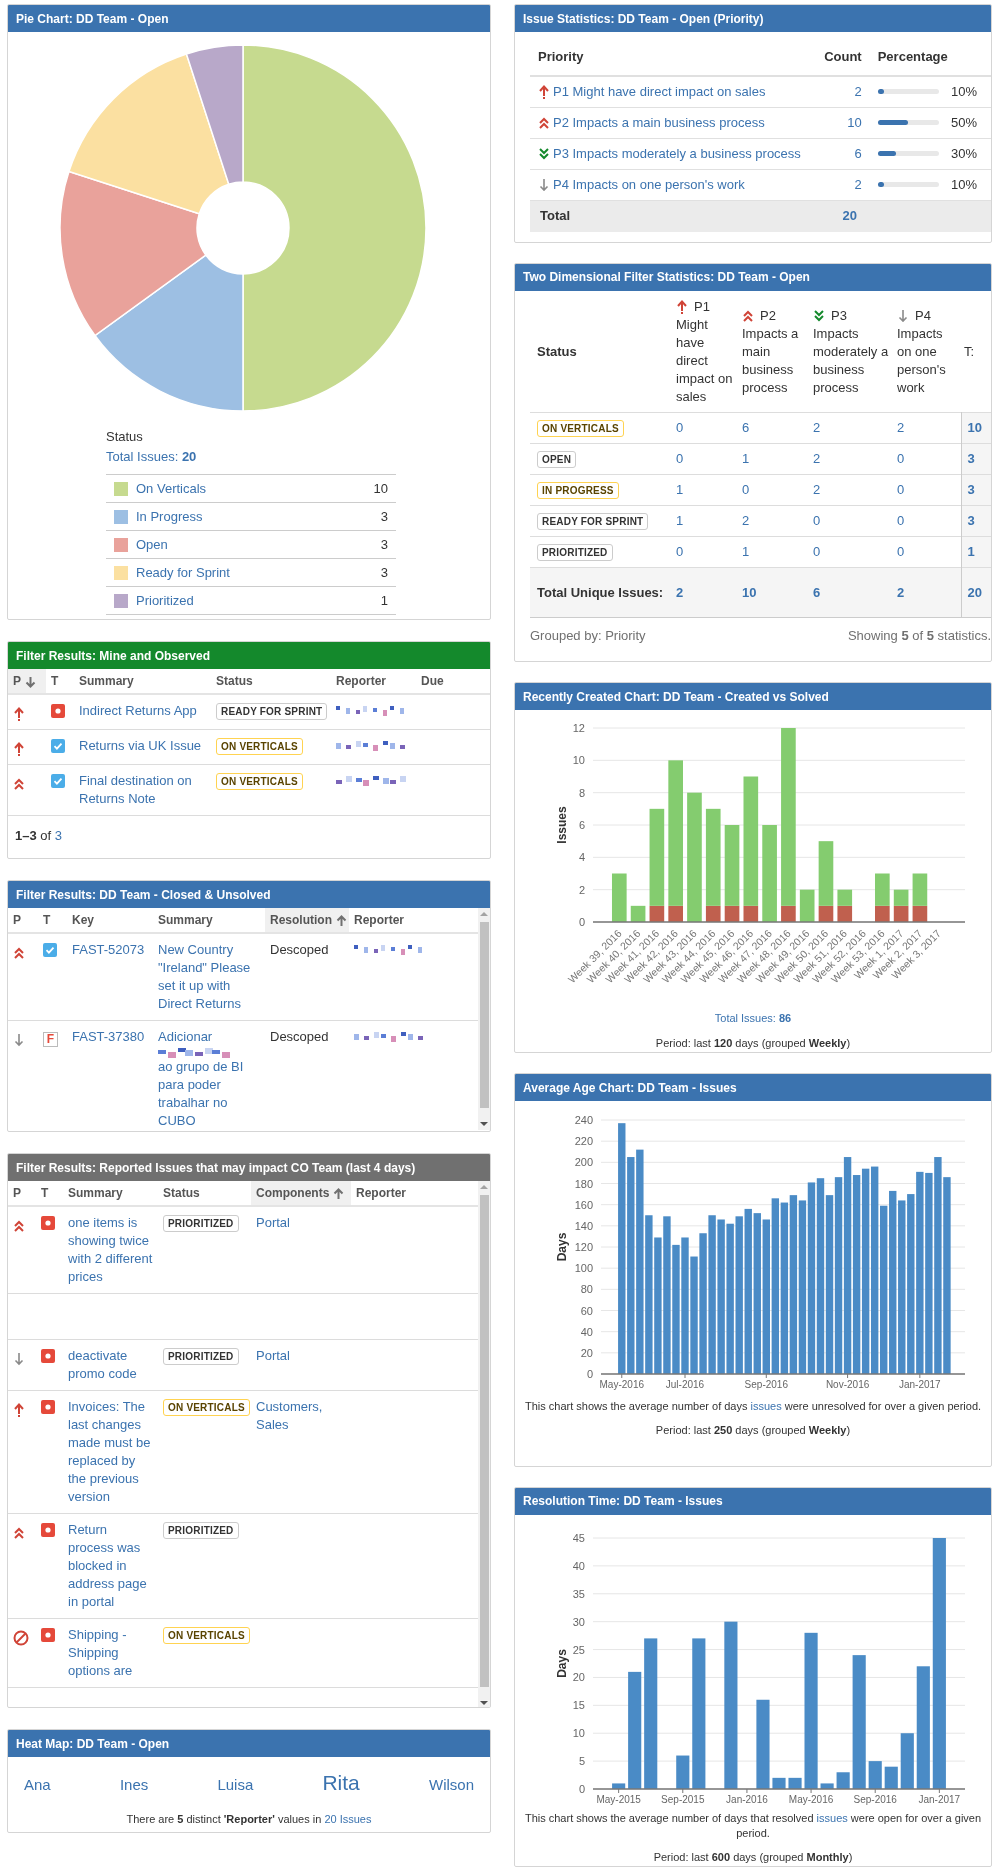  I want to click on tick-label: May-2016, so click(811, 1799).